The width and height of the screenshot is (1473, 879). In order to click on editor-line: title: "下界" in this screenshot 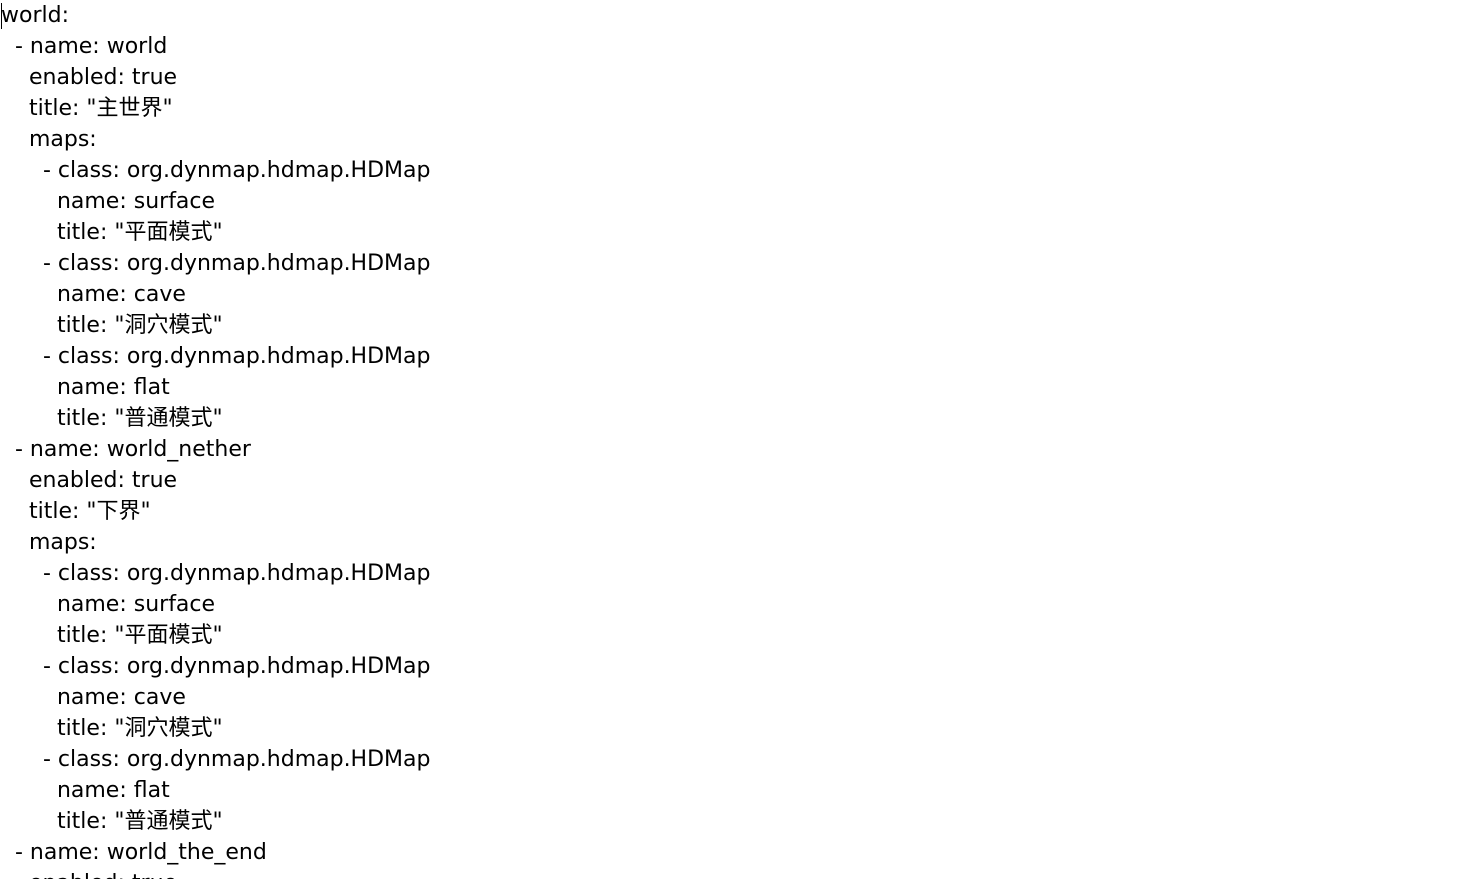, I will do `click(215, 511)`.